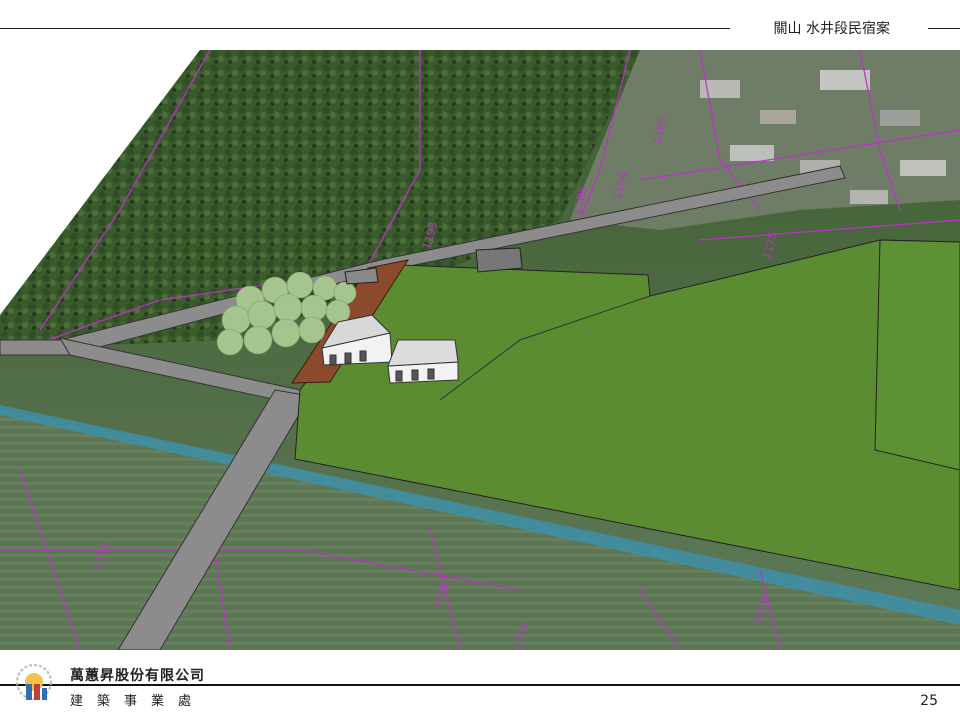  What do you see at coordinates (138, 701) in the screenshot?
I see `division-name: 建築事業處` at bounding box center [138, 701].